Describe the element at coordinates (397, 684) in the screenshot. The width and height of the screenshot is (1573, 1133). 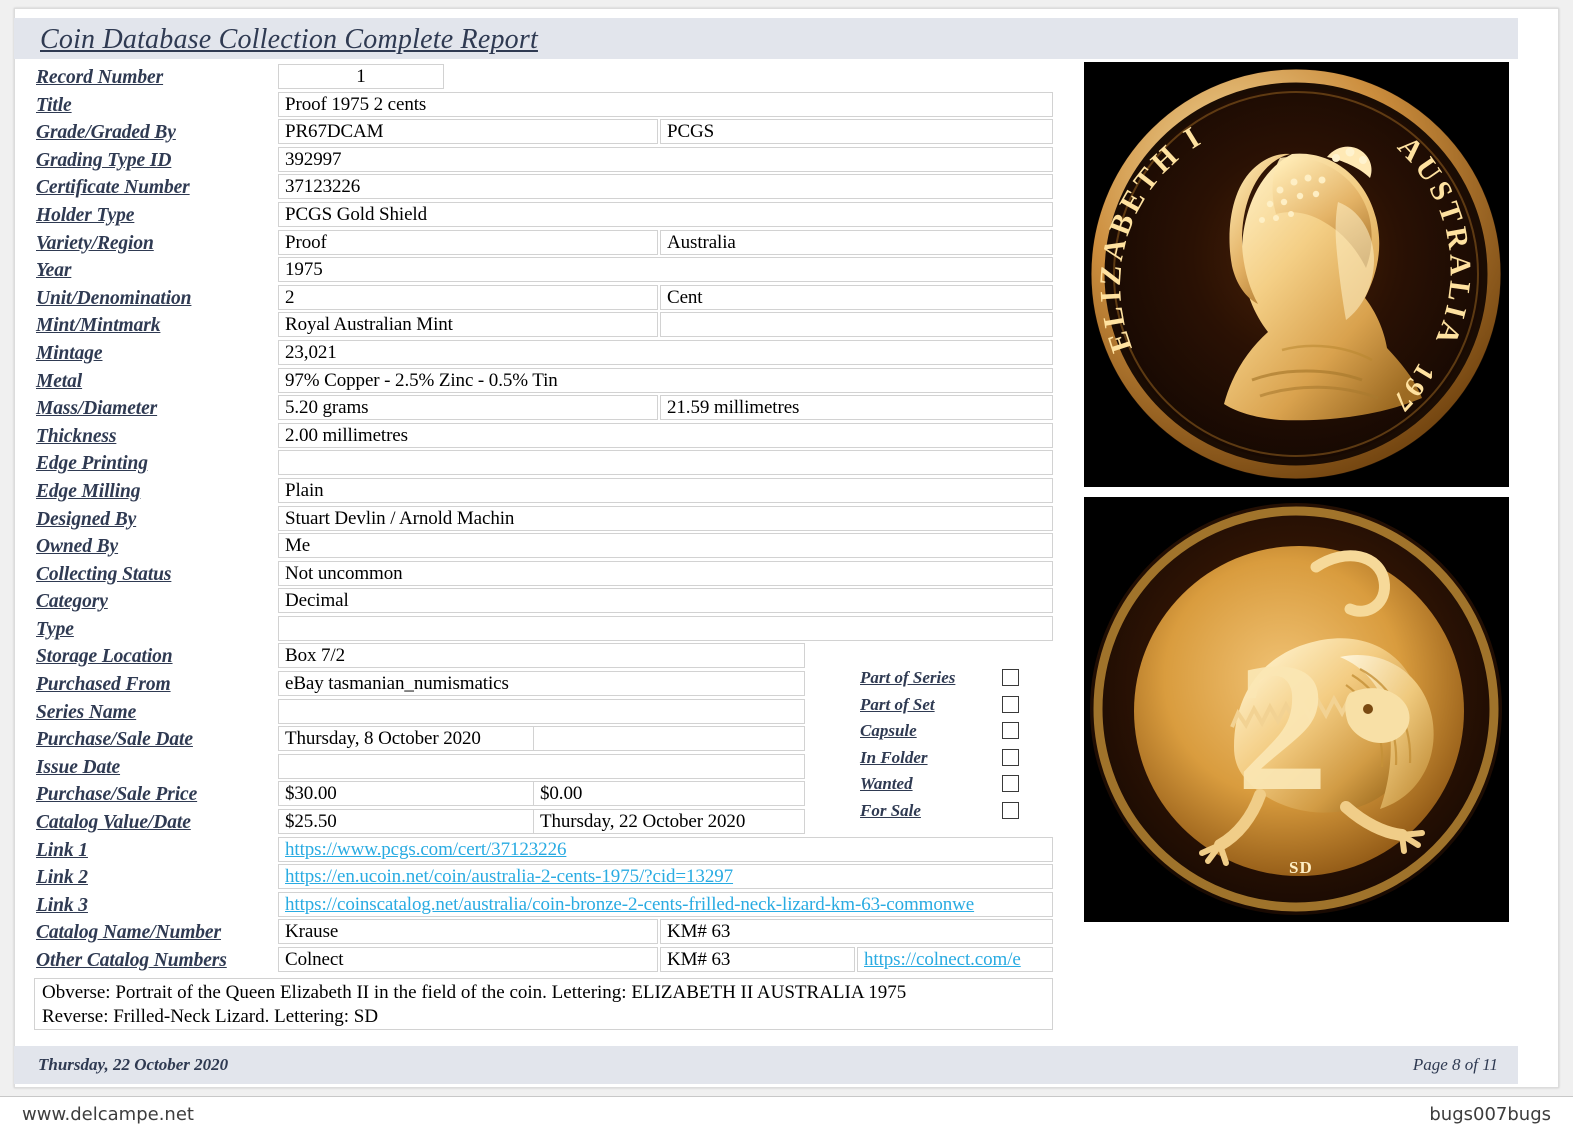
I see `value-purchased-from: eBay tasmanian_numismatics` at that location.